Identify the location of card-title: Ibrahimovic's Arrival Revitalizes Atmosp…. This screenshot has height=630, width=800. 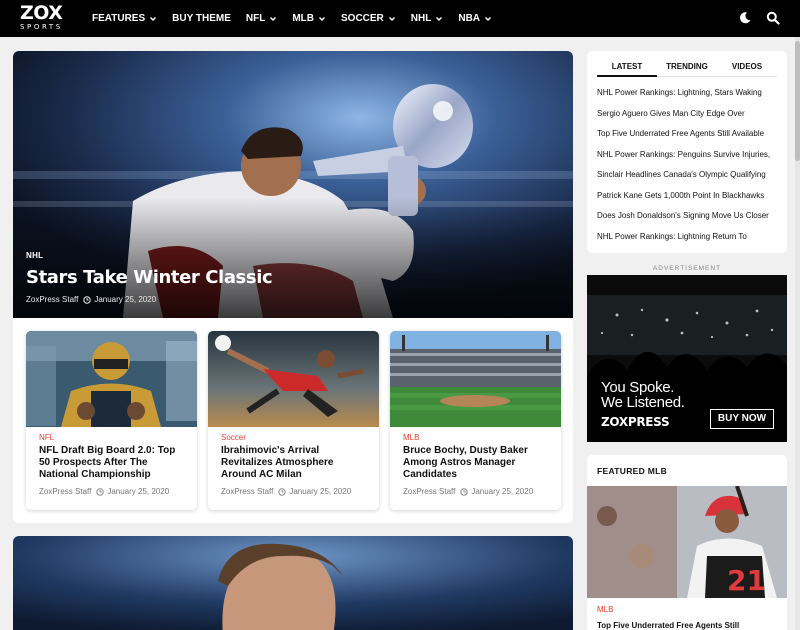
(296, 463).